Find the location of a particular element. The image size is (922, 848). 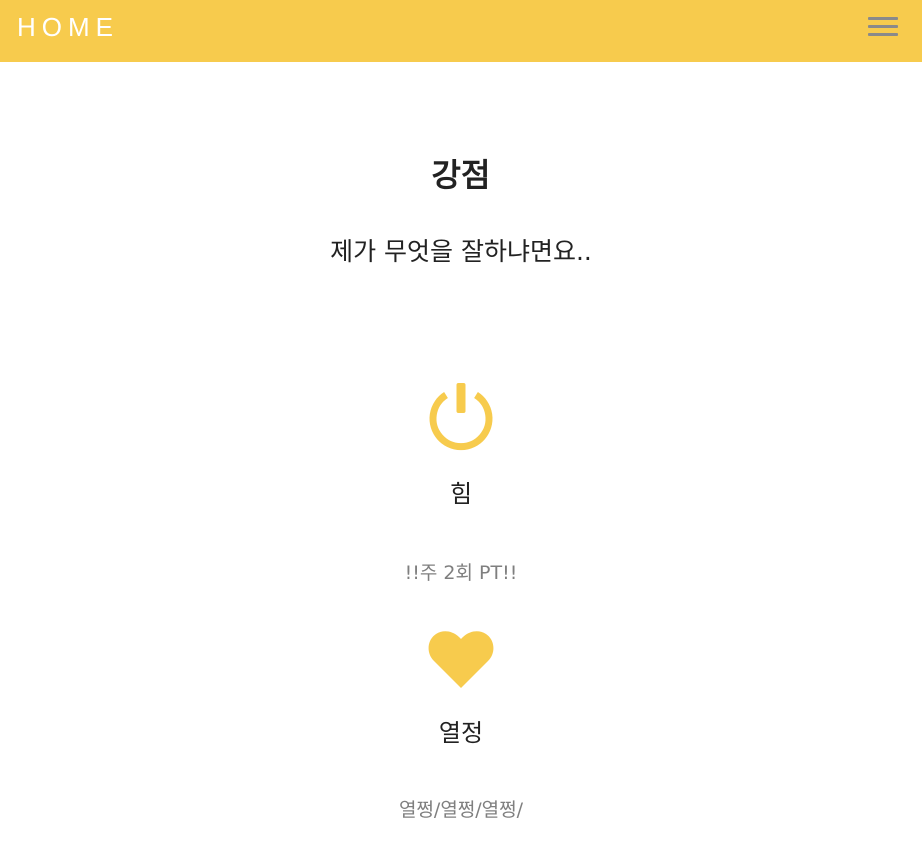

feature-power is located at coordinates (461, 419).